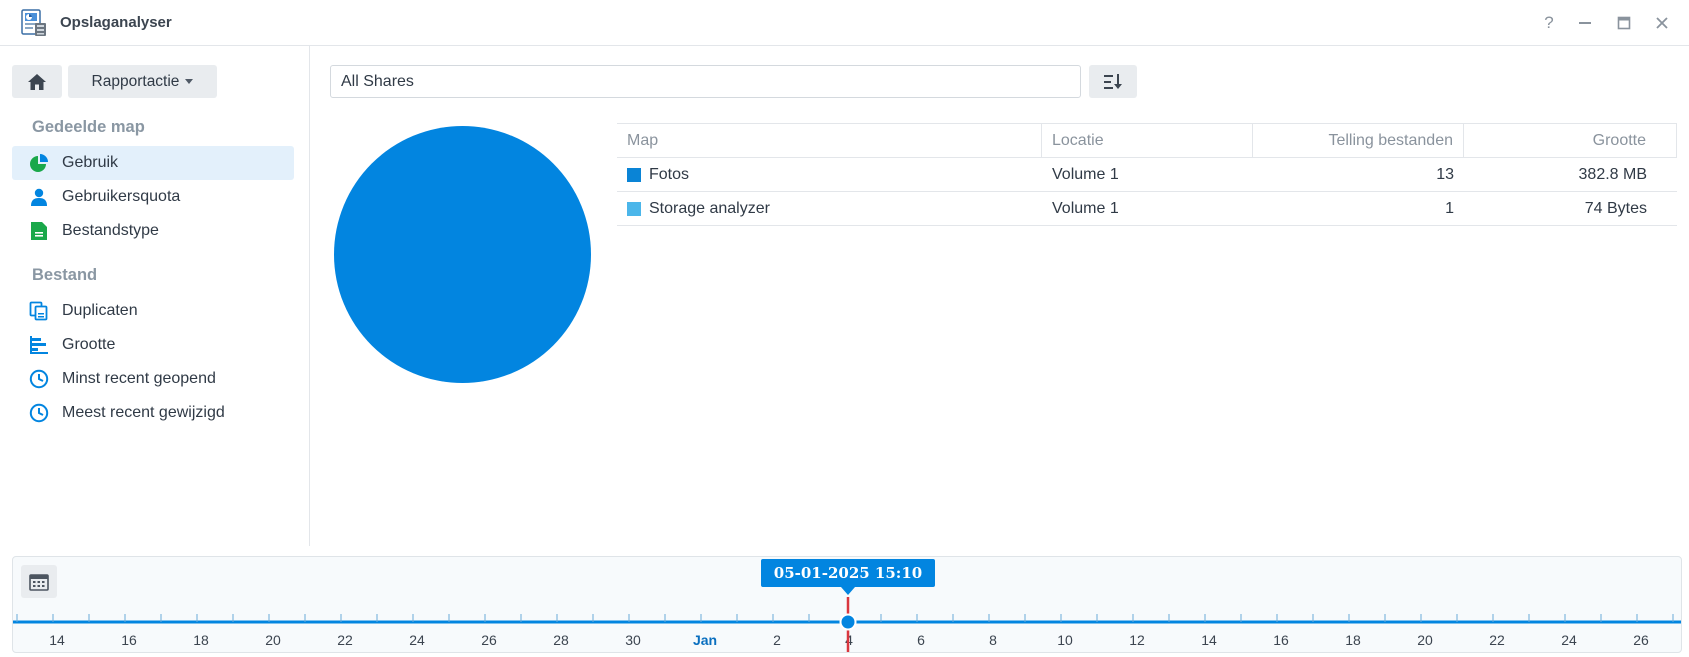 This screenshot has width=1689, height=657. I want to click on sidebar-item-bestandstype: Bestandstype, so click(153, 231).